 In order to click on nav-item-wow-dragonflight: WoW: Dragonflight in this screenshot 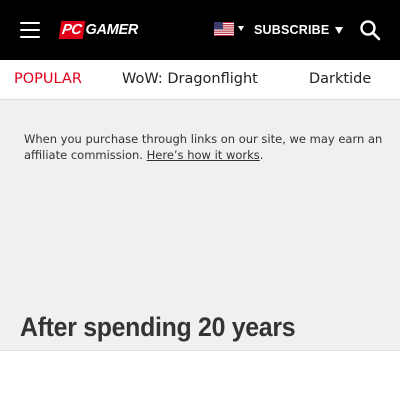, I will do `click(190, 79)`.